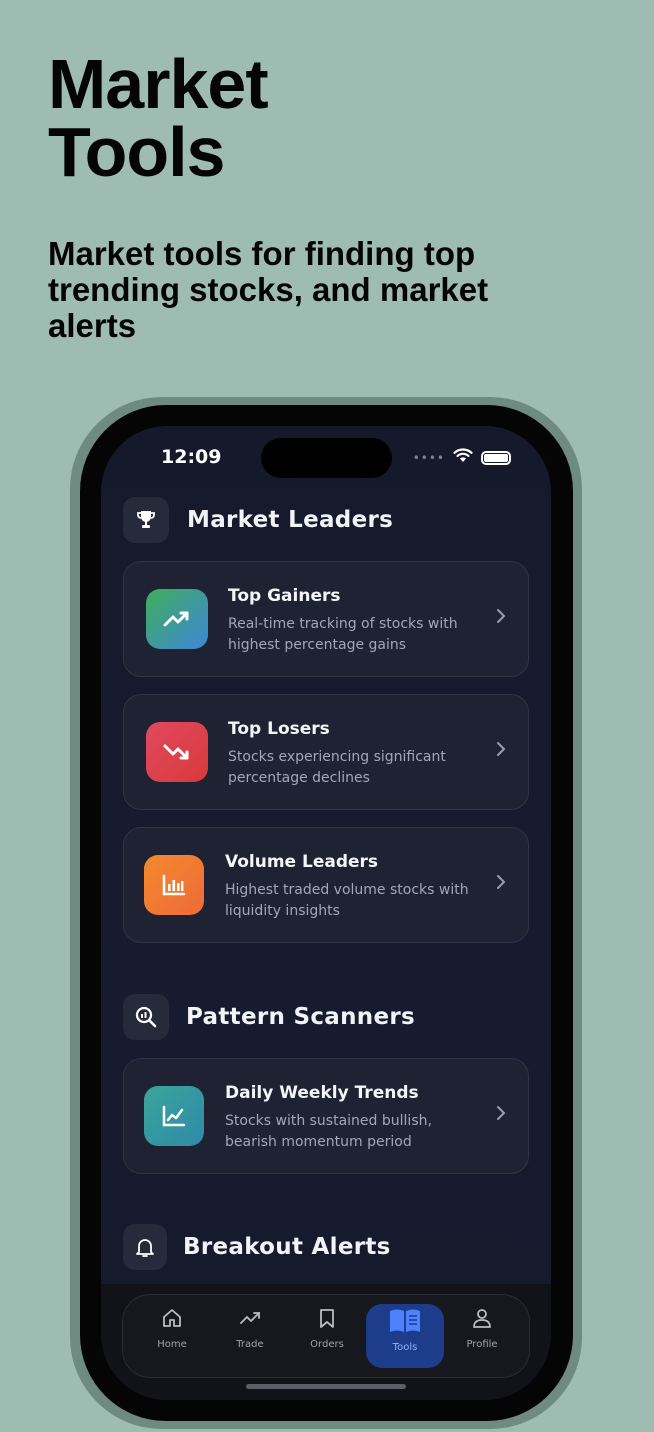 The height and width of the screenshot is (1432, 654). I want to click on magnify-chart-icon, so click(146, 1017).